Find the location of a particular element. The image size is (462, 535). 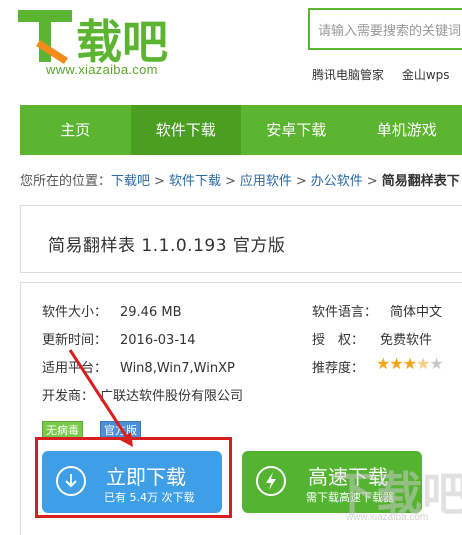

platform-value: Win8,Win7,WinXP is located at coordinates (177, 368).